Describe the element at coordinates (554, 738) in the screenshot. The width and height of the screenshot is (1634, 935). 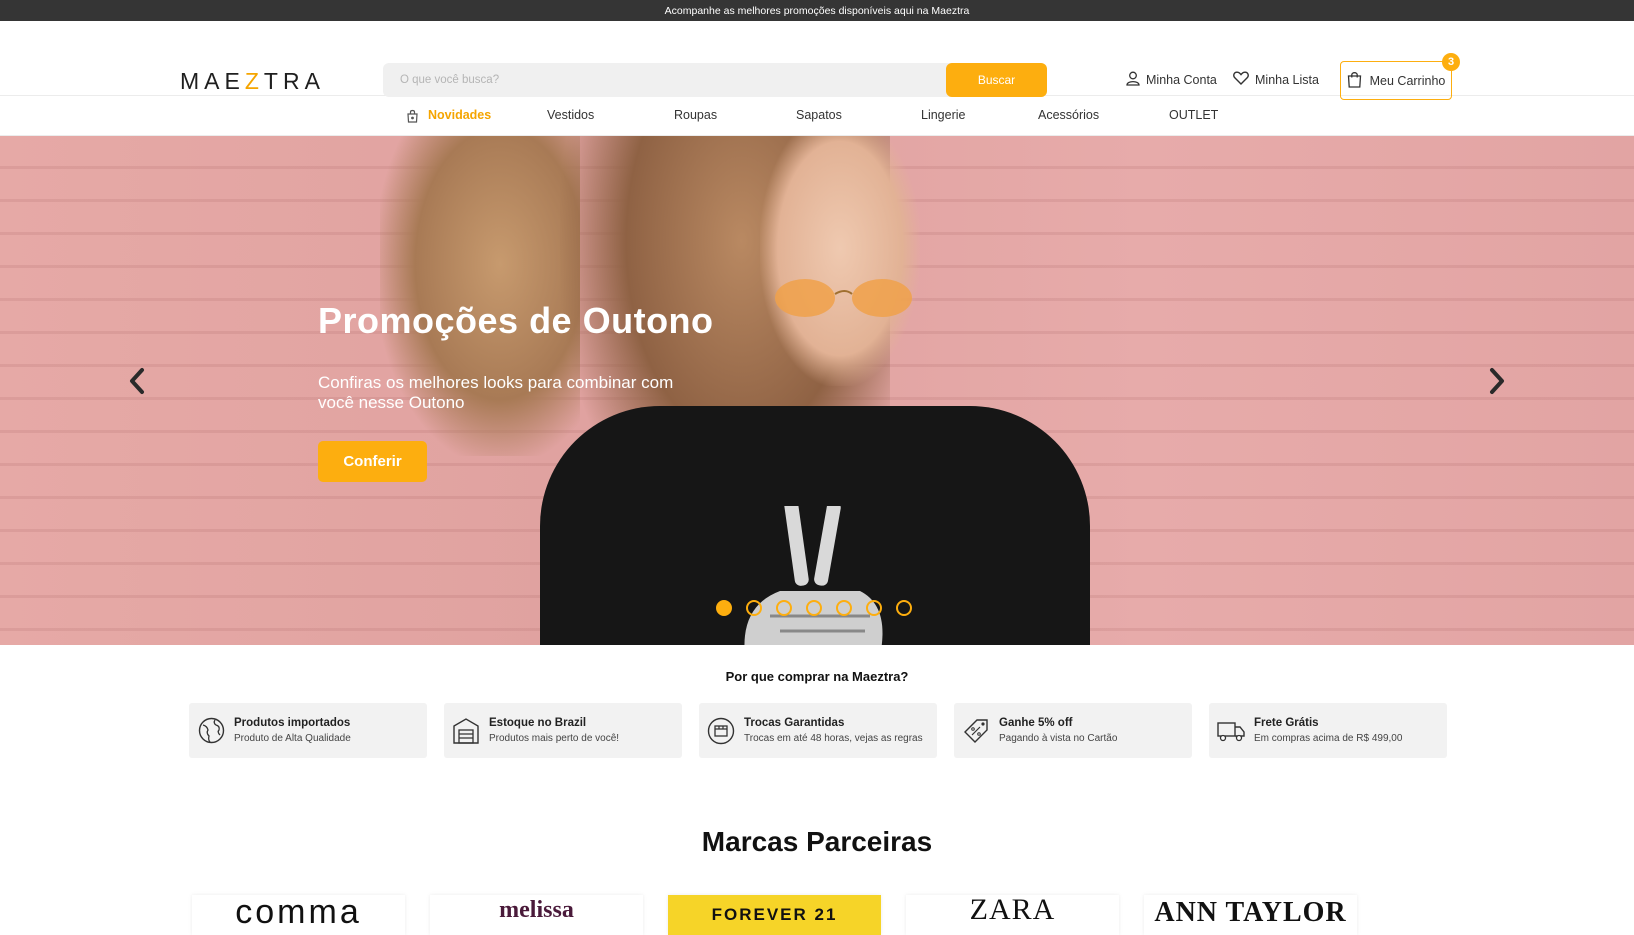
I see `feature-subtitle: Produtos mais perto de você!` at that location.